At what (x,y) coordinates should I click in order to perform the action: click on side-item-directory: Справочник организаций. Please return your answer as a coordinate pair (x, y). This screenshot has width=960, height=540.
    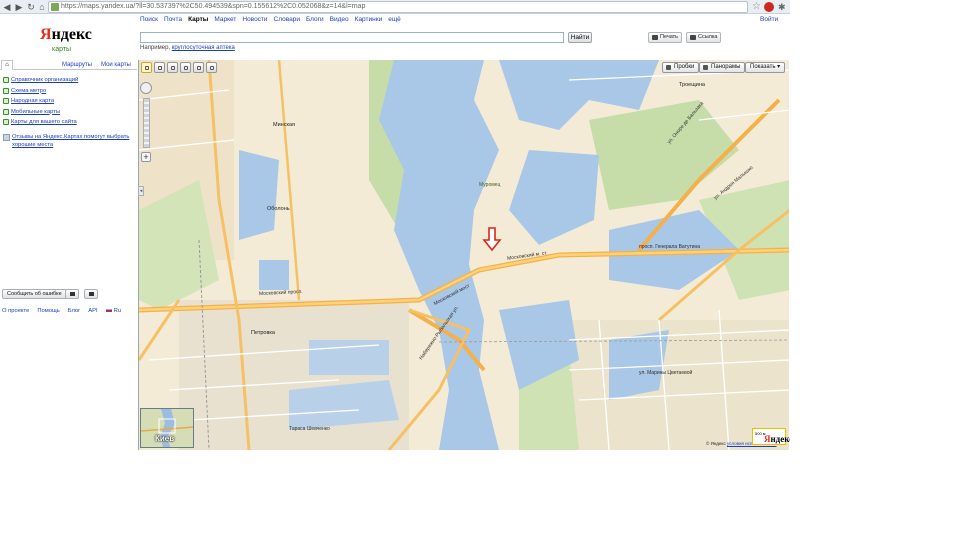
    Looking at the image, I should click on (69, 80).